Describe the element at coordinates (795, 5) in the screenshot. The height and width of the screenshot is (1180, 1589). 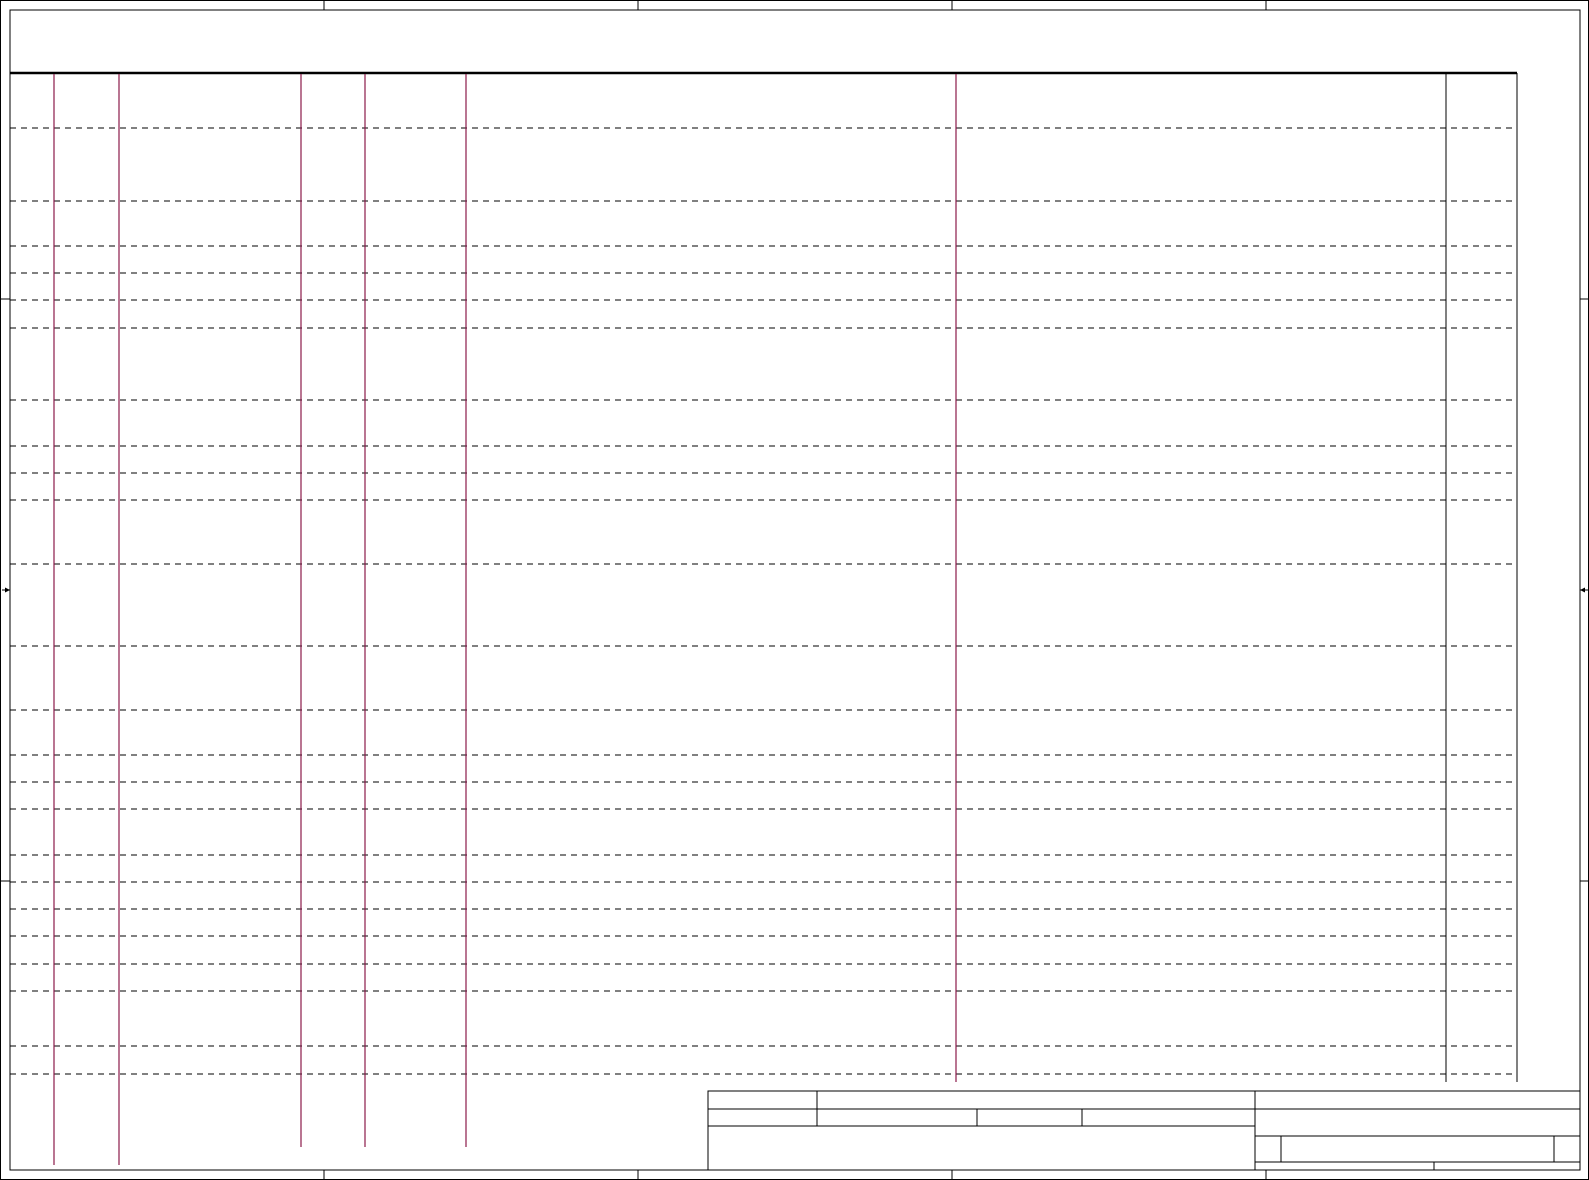
I see `zone-ticks-top` at that location.